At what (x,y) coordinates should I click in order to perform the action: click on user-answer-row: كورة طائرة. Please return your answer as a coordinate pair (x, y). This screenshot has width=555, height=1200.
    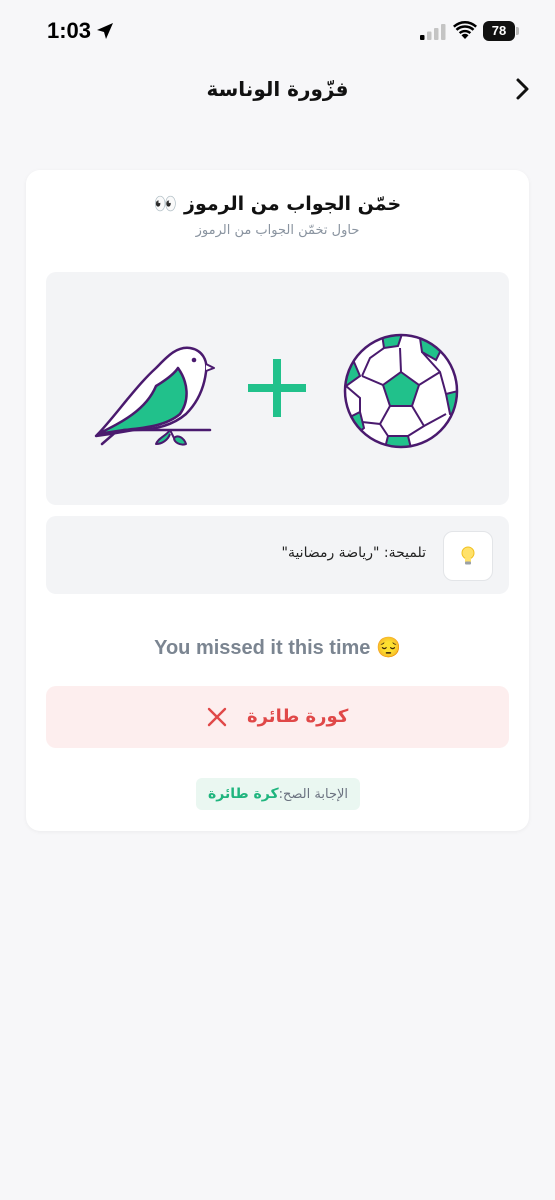
    Looking at the image, I should click on (277, 716).